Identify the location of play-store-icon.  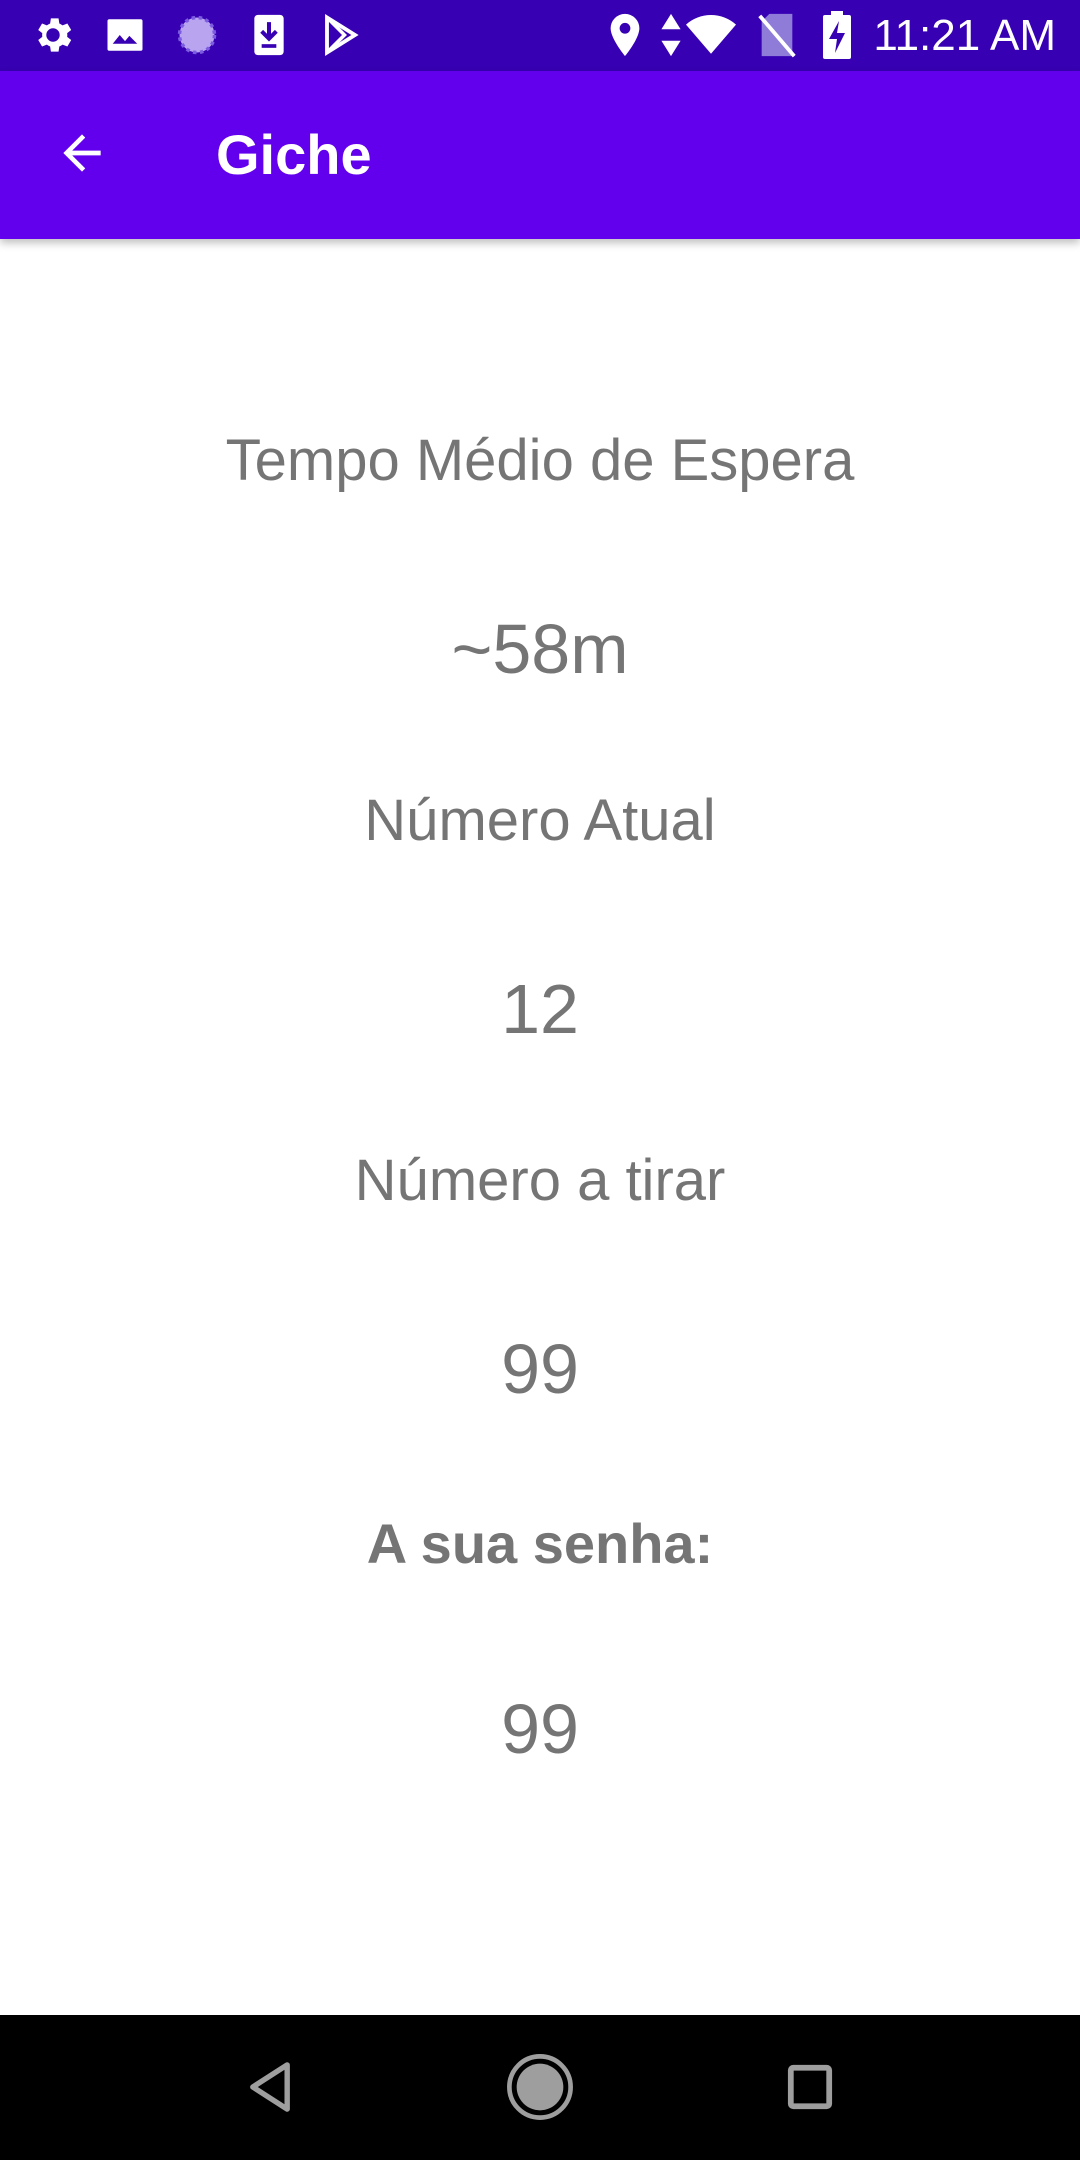
(341, 35).